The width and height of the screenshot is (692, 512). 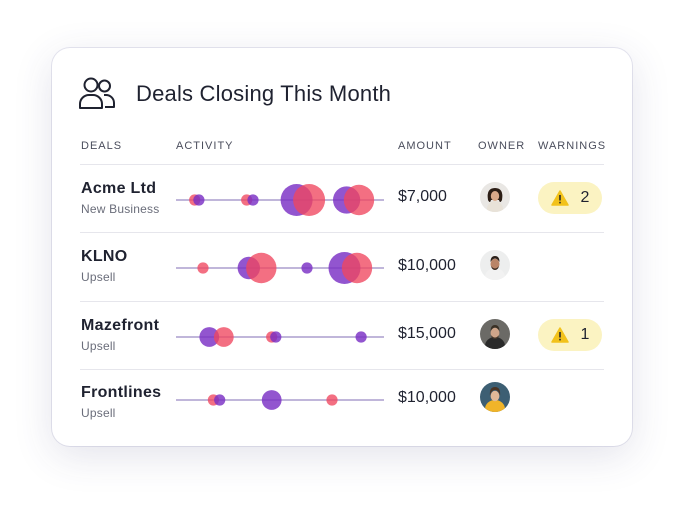 What do you see at coordinates (264, 93) in the screenshot?
I see `page-title: Deals Closing This Month` at bounding box center [264, 93].